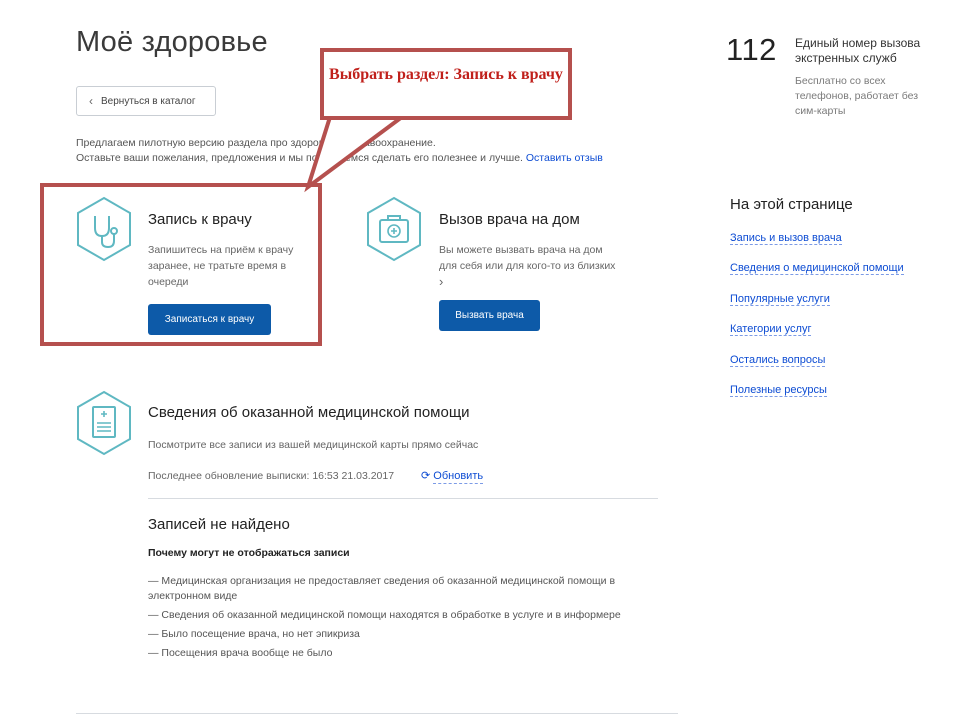 Image resolution: width=960 pixels, height=720 pixels. Describe the element at coordinates (564, 158) in the screenshot. I see `feedback-link: Оставить отзыв` at that location.